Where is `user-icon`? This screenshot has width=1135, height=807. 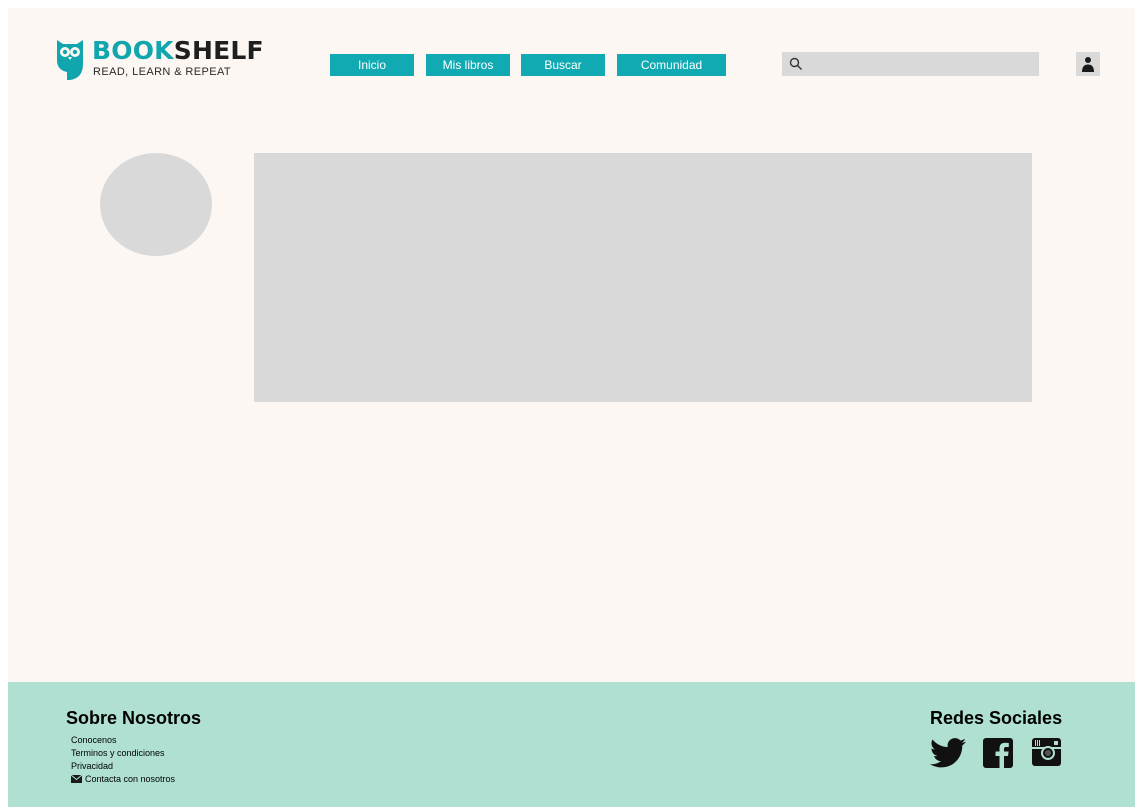 user-icon is located at coordinates (1088, 64).